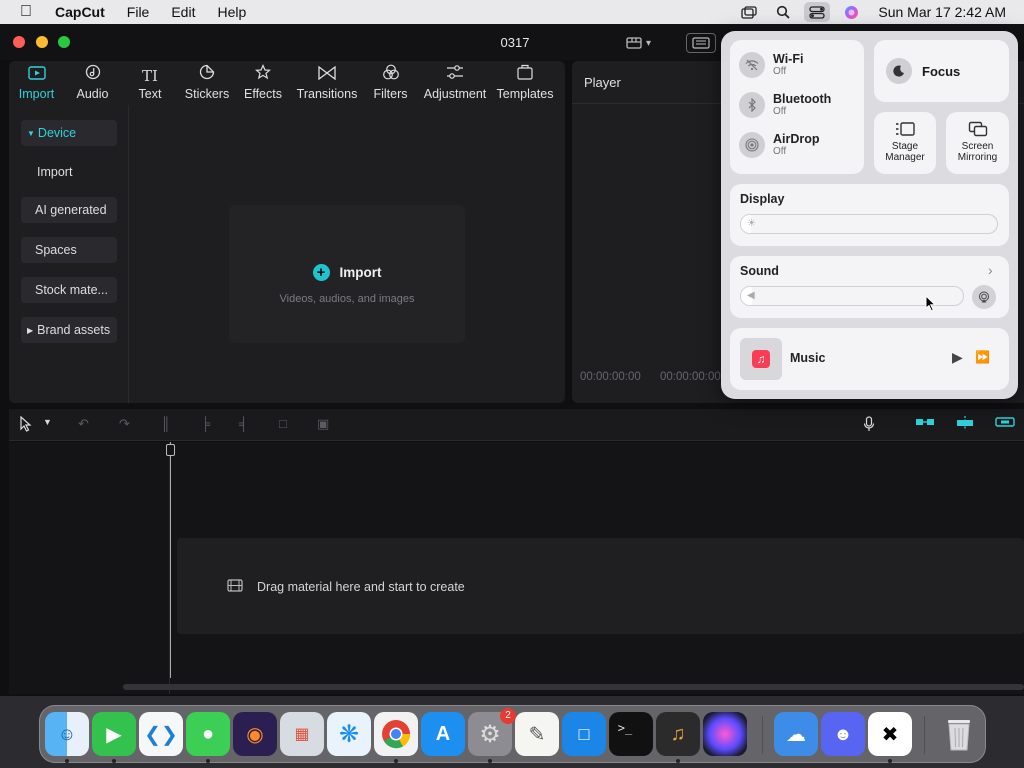 The image size is (1024, 768). What do you see at coordinates (321, 272) in the screenshot?
I see `plus-icon: +` at bounding box center [321, 272].